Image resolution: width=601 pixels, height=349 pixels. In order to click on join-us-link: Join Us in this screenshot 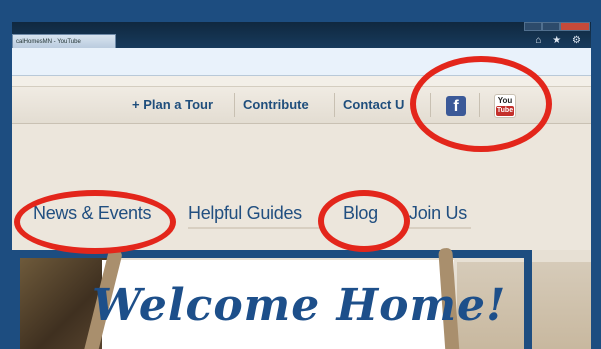, I will do `click(438, 213)`.